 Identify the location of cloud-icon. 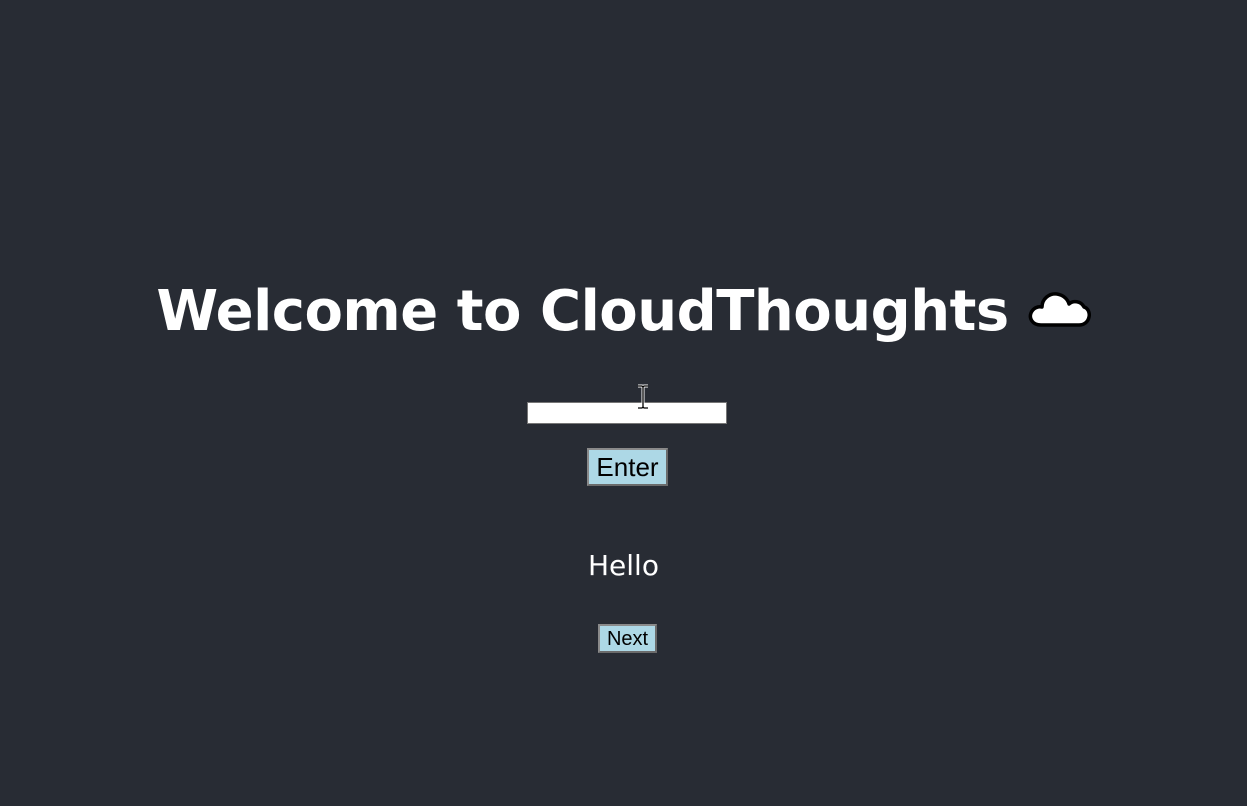
(1059, 311).